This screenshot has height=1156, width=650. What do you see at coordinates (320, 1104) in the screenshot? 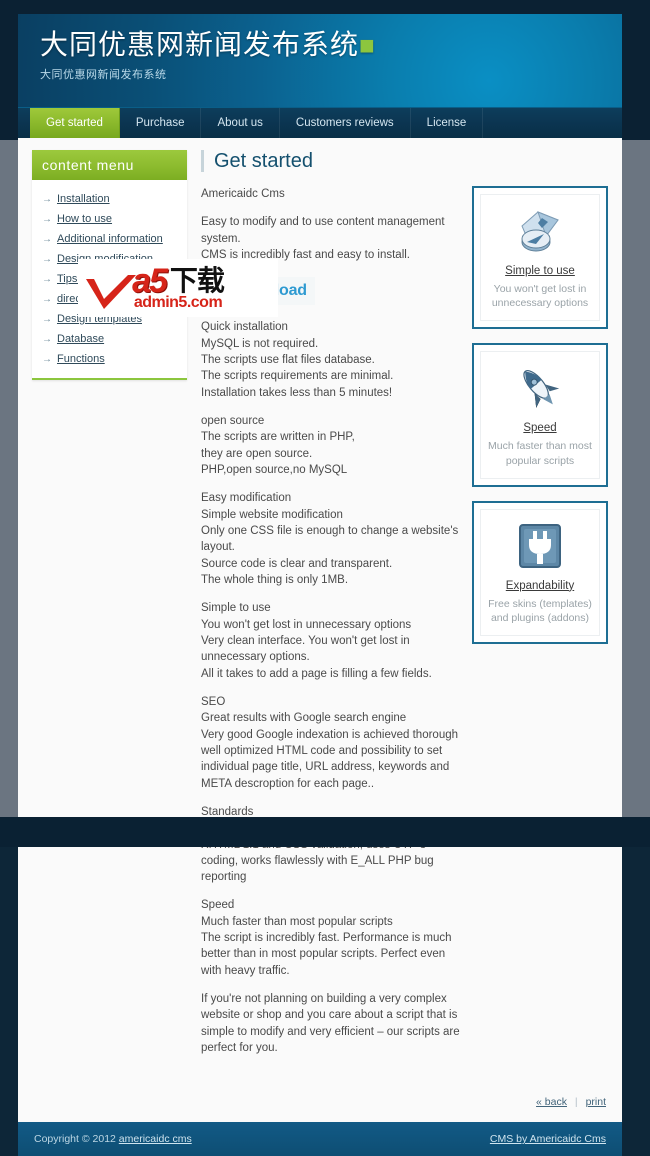
I see `page-tools: « back | print` at bounding box center [320, 1104].